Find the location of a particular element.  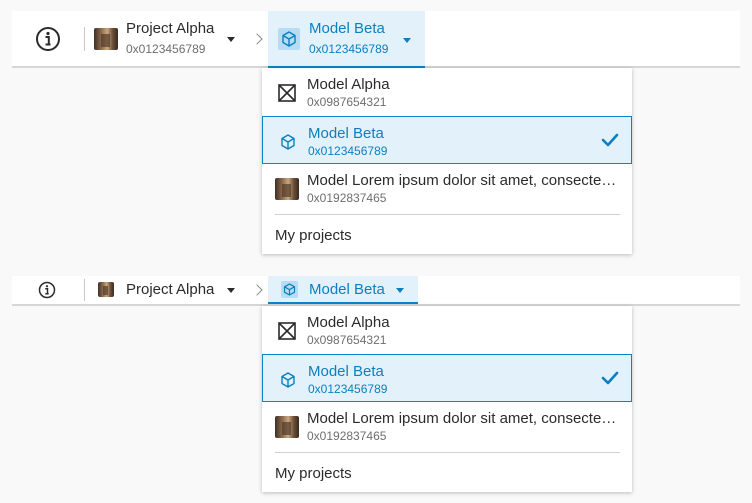

model-id: 0x0123456789 is located at coordinates (349, 49).